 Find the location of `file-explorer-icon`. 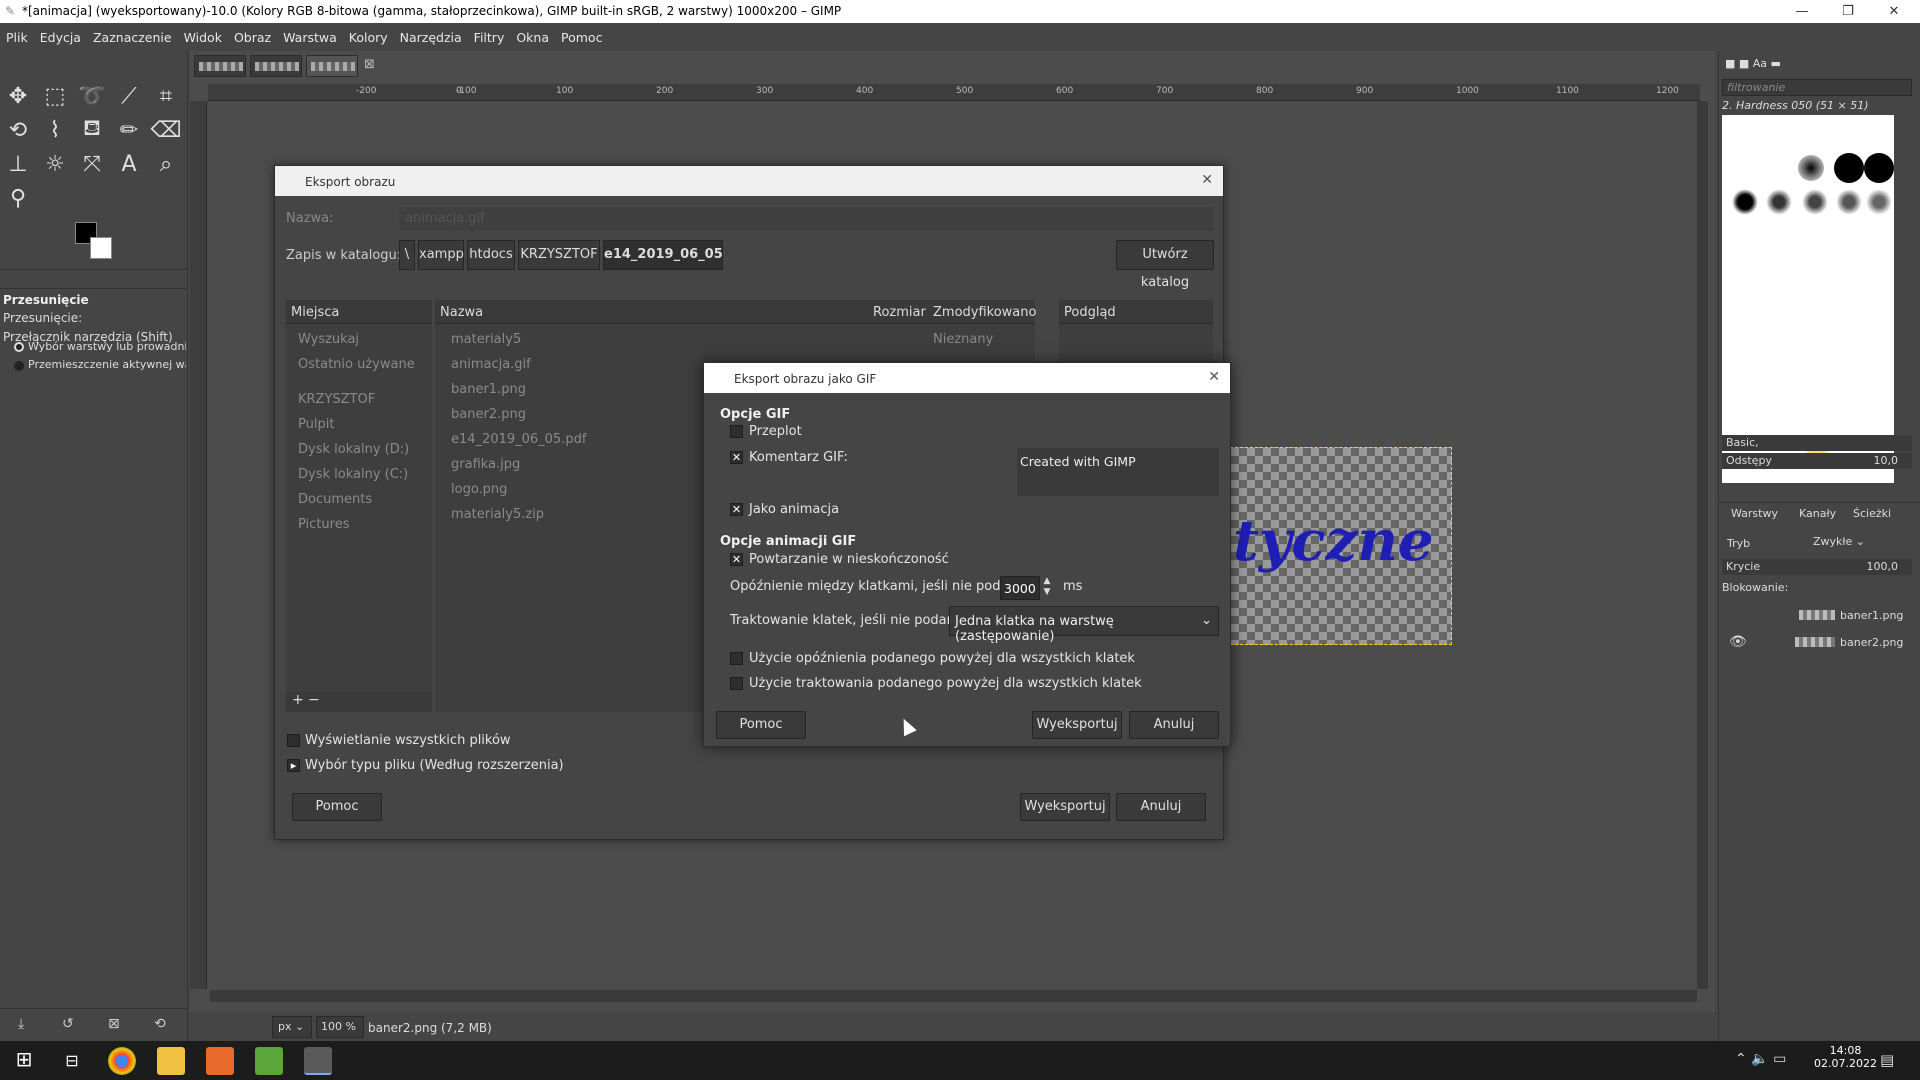

file-explorer-icon is located at coordinates (171, 1061).